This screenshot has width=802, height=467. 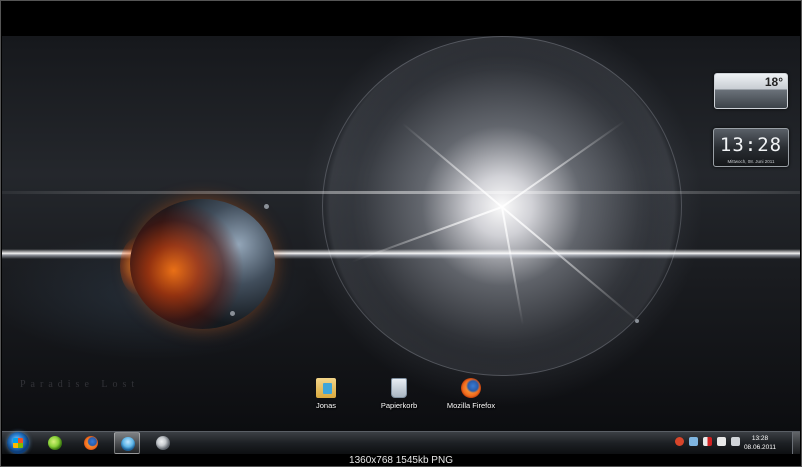 I want to click on desktop-icon-jonas: Jonas, so click(x=326, y=394).